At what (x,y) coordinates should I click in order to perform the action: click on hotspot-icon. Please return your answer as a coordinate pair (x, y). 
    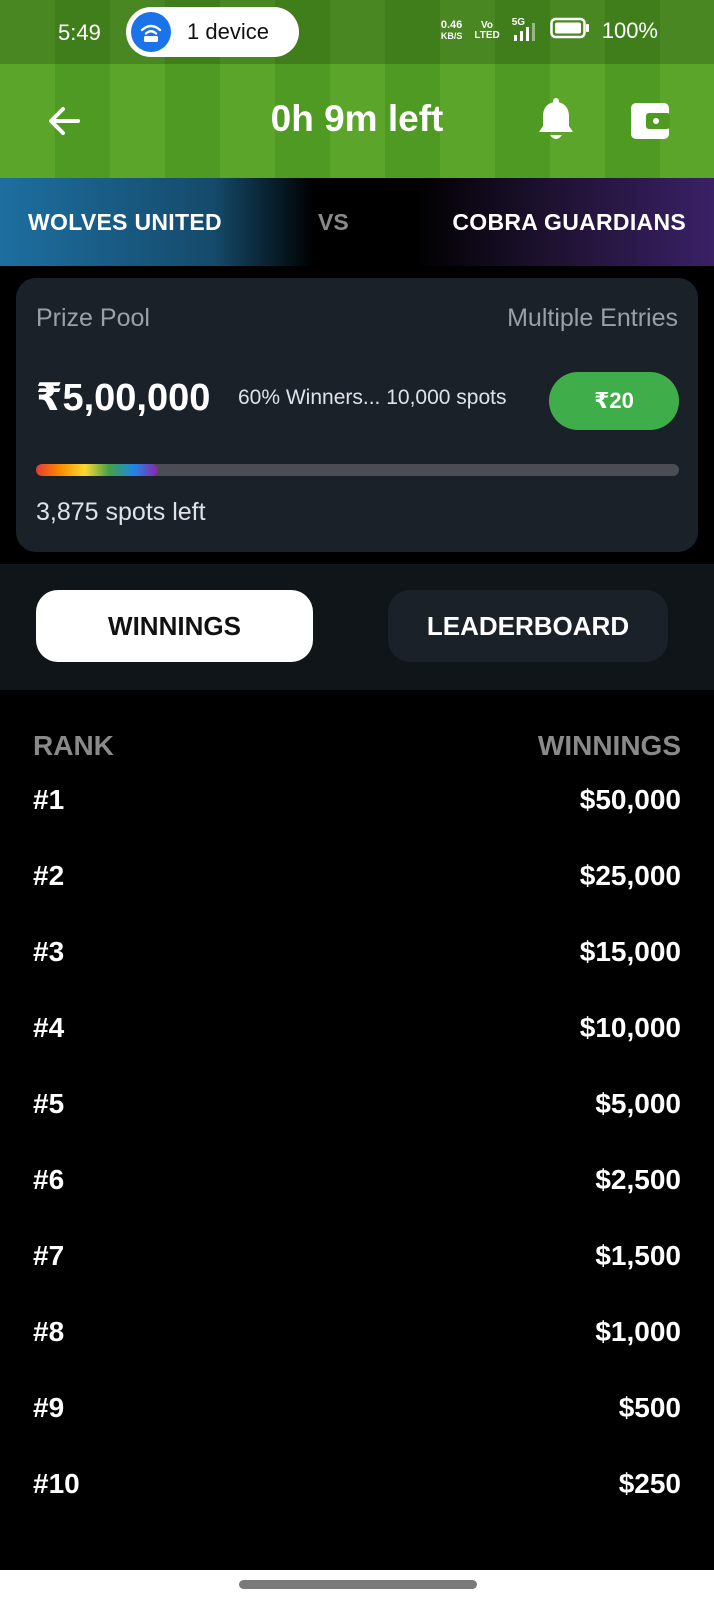
    Looking at the image, I should click on (151, 32).